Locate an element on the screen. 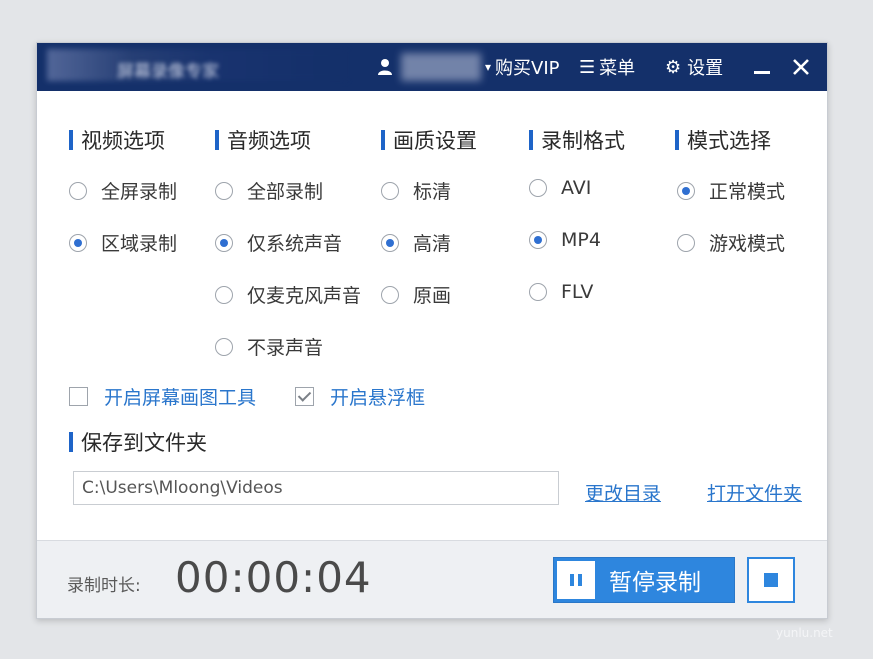  stop-icon is located at coordinates (771, 580).